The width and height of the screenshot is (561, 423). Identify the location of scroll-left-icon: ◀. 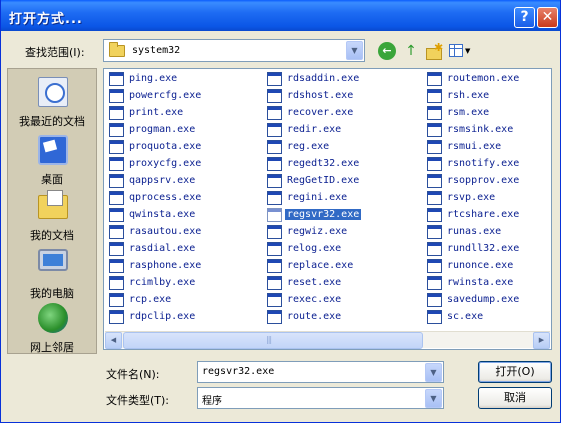
(113, 340).